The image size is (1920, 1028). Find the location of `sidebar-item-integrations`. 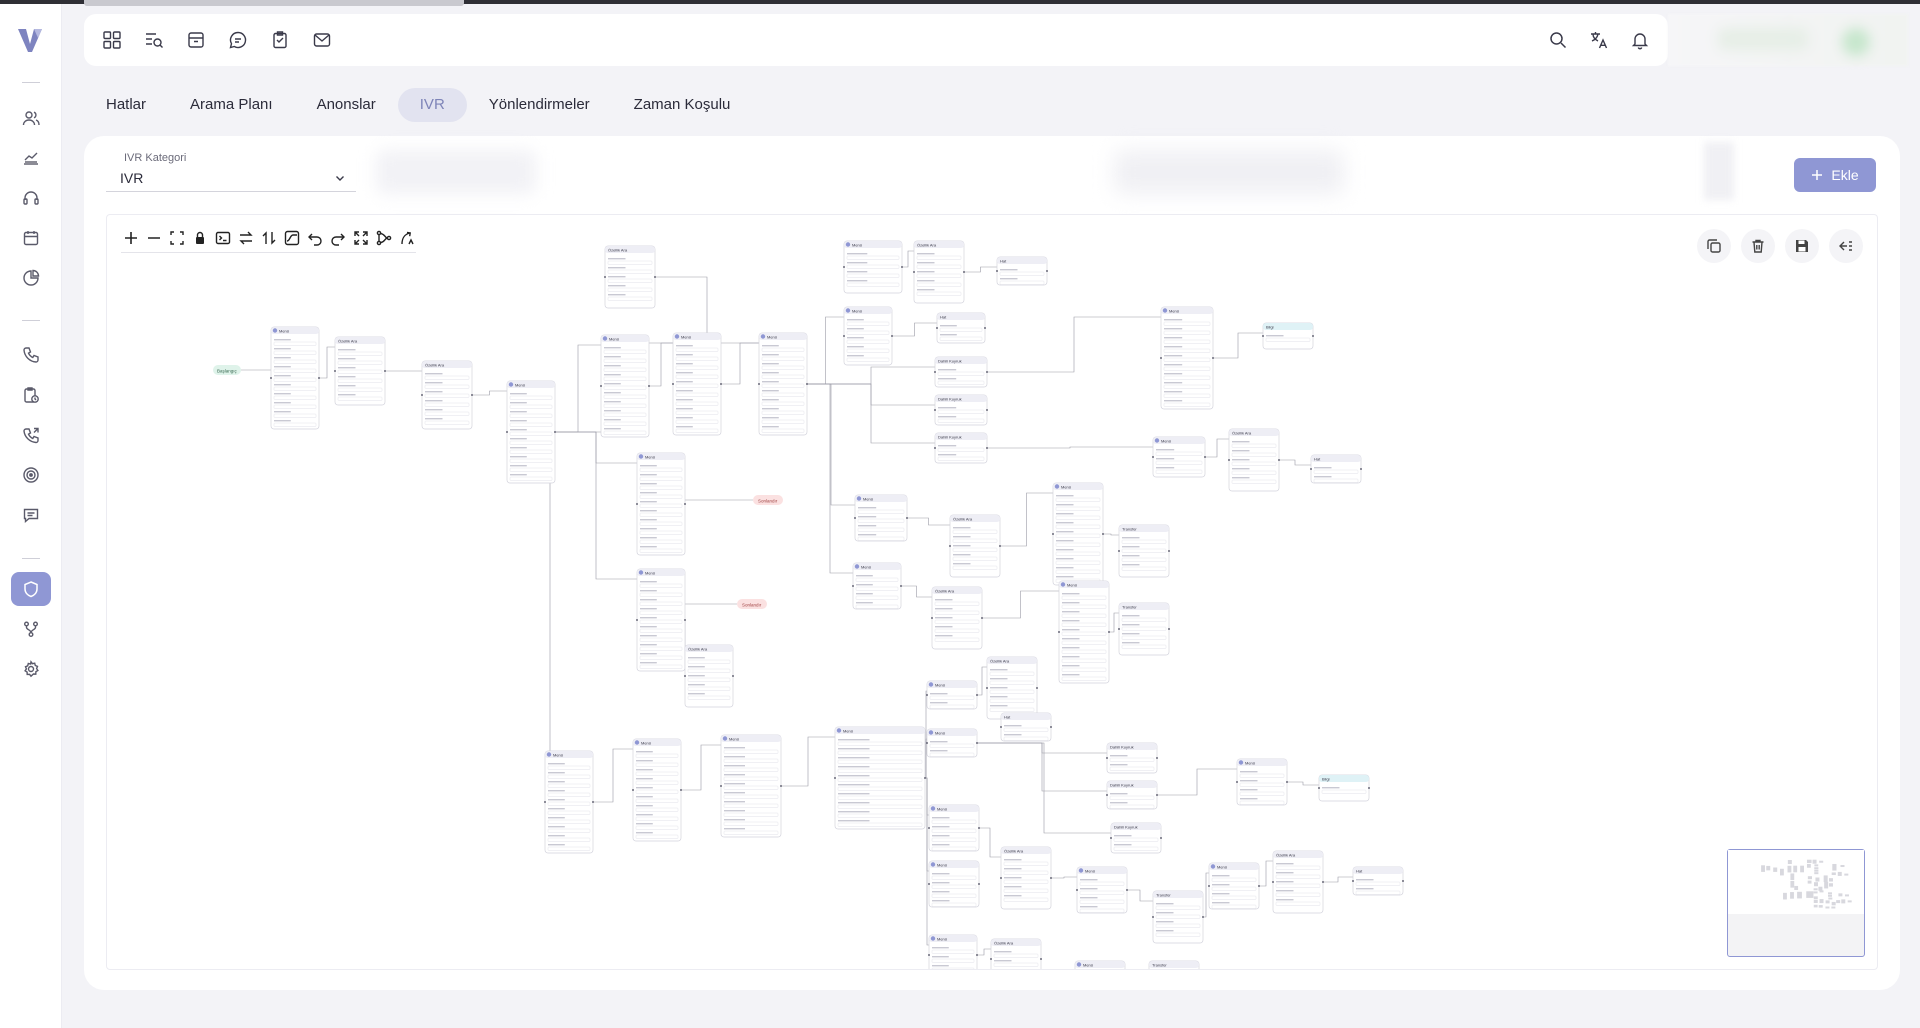

sidebar-item-integrations is located at coordinates (31, 629).